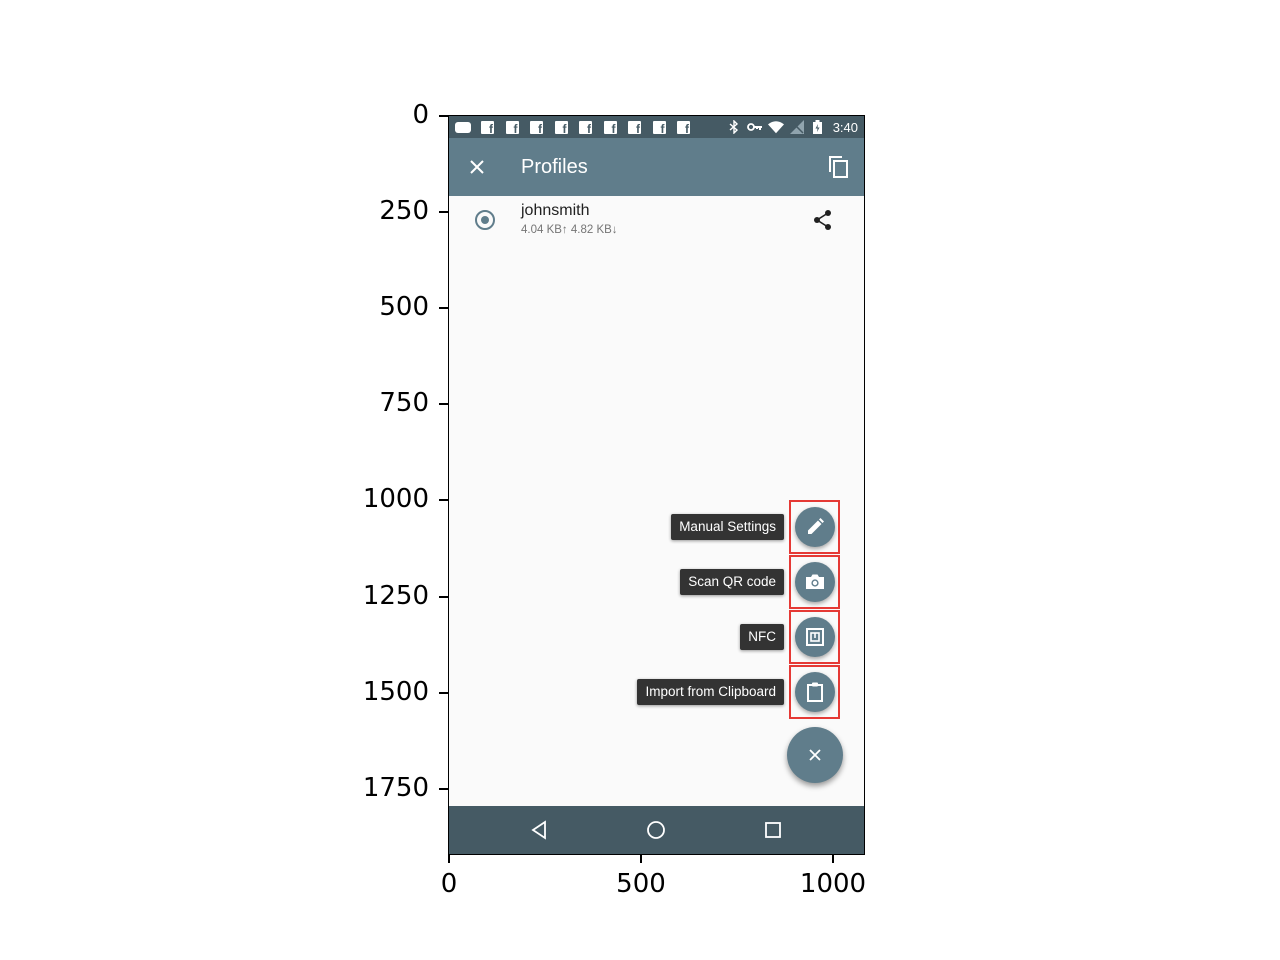  Describe the element at coordinates (404, 403) in the screenshot. I see `y-tick-label: 750` at that location.